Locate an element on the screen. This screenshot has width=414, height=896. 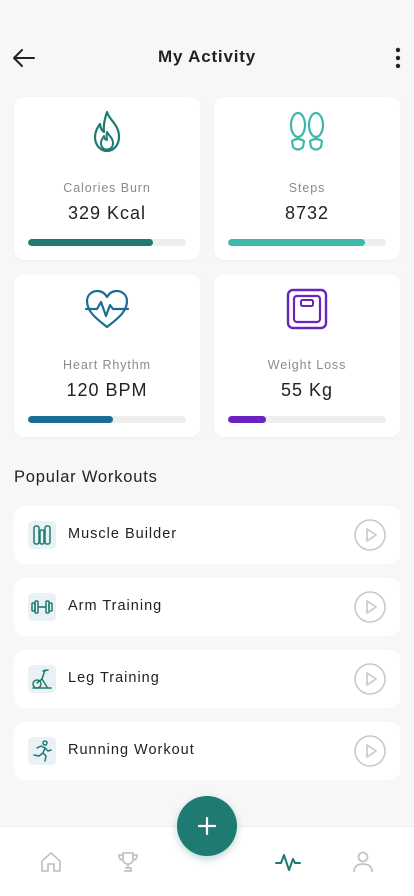
dumbbell-icon is located at coordinates (42, 607).